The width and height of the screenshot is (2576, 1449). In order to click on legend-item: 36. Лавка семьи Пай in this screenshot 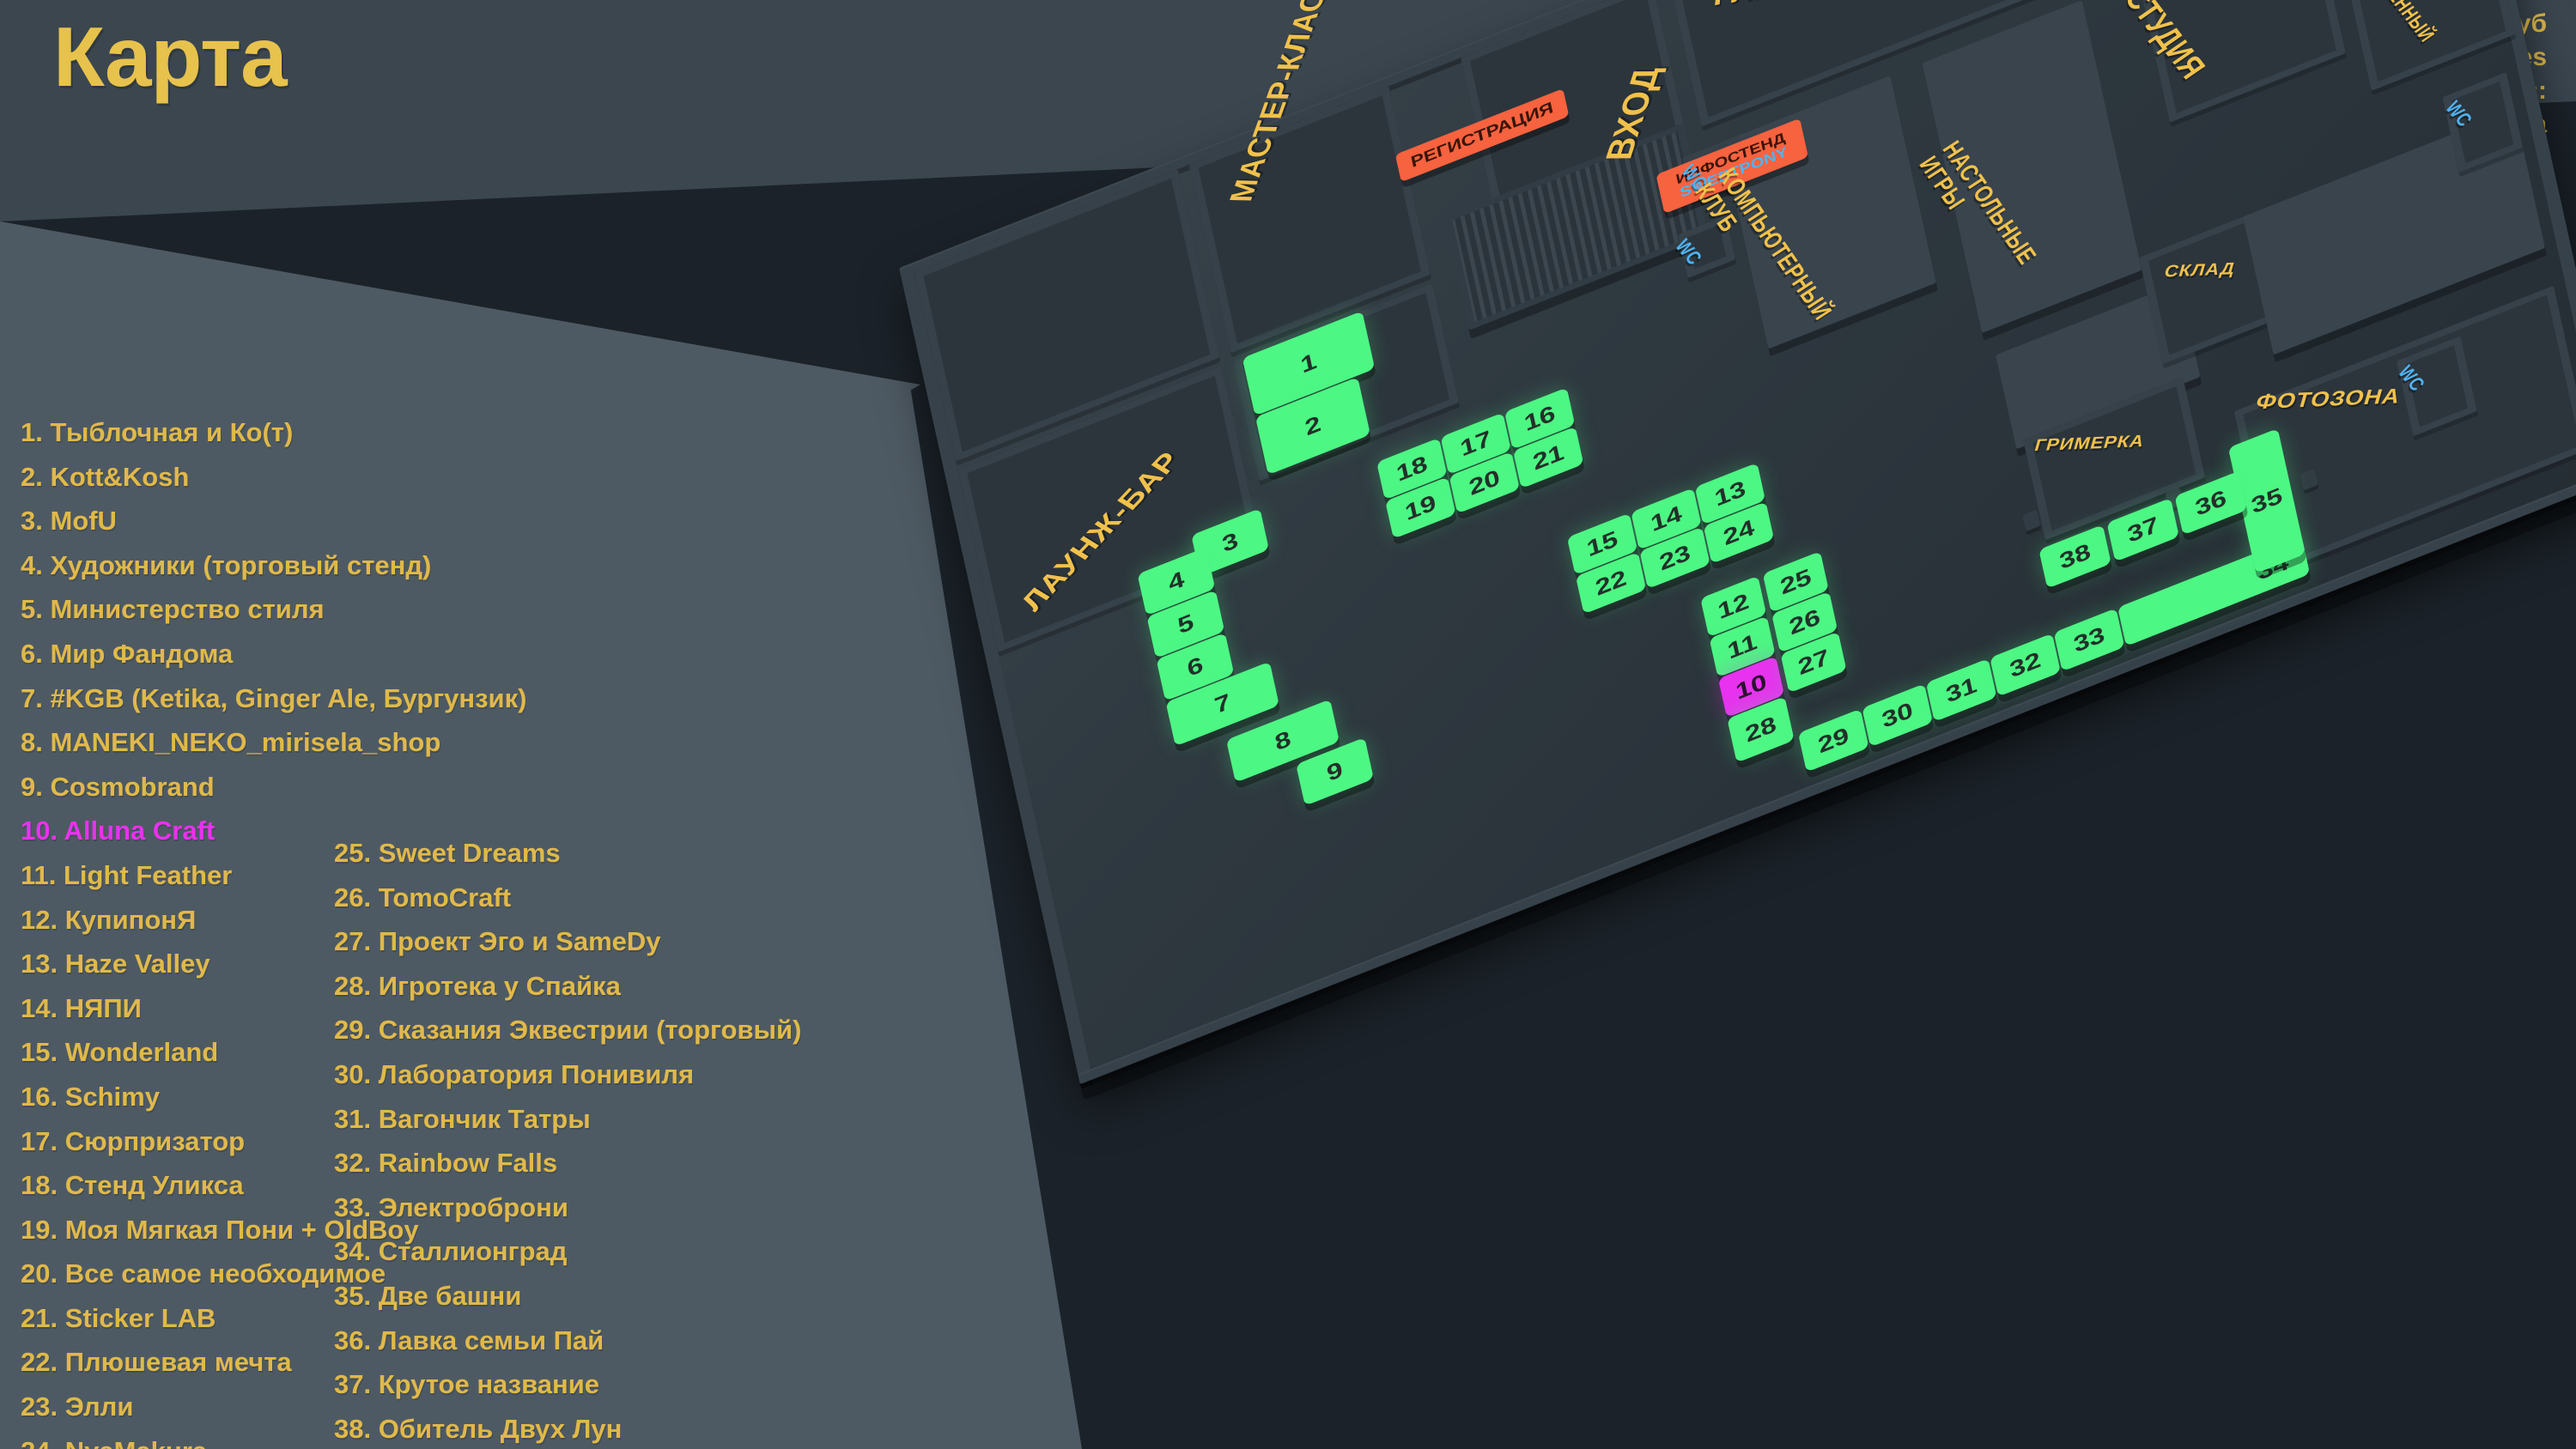, I will do `click(470, 1340)`.